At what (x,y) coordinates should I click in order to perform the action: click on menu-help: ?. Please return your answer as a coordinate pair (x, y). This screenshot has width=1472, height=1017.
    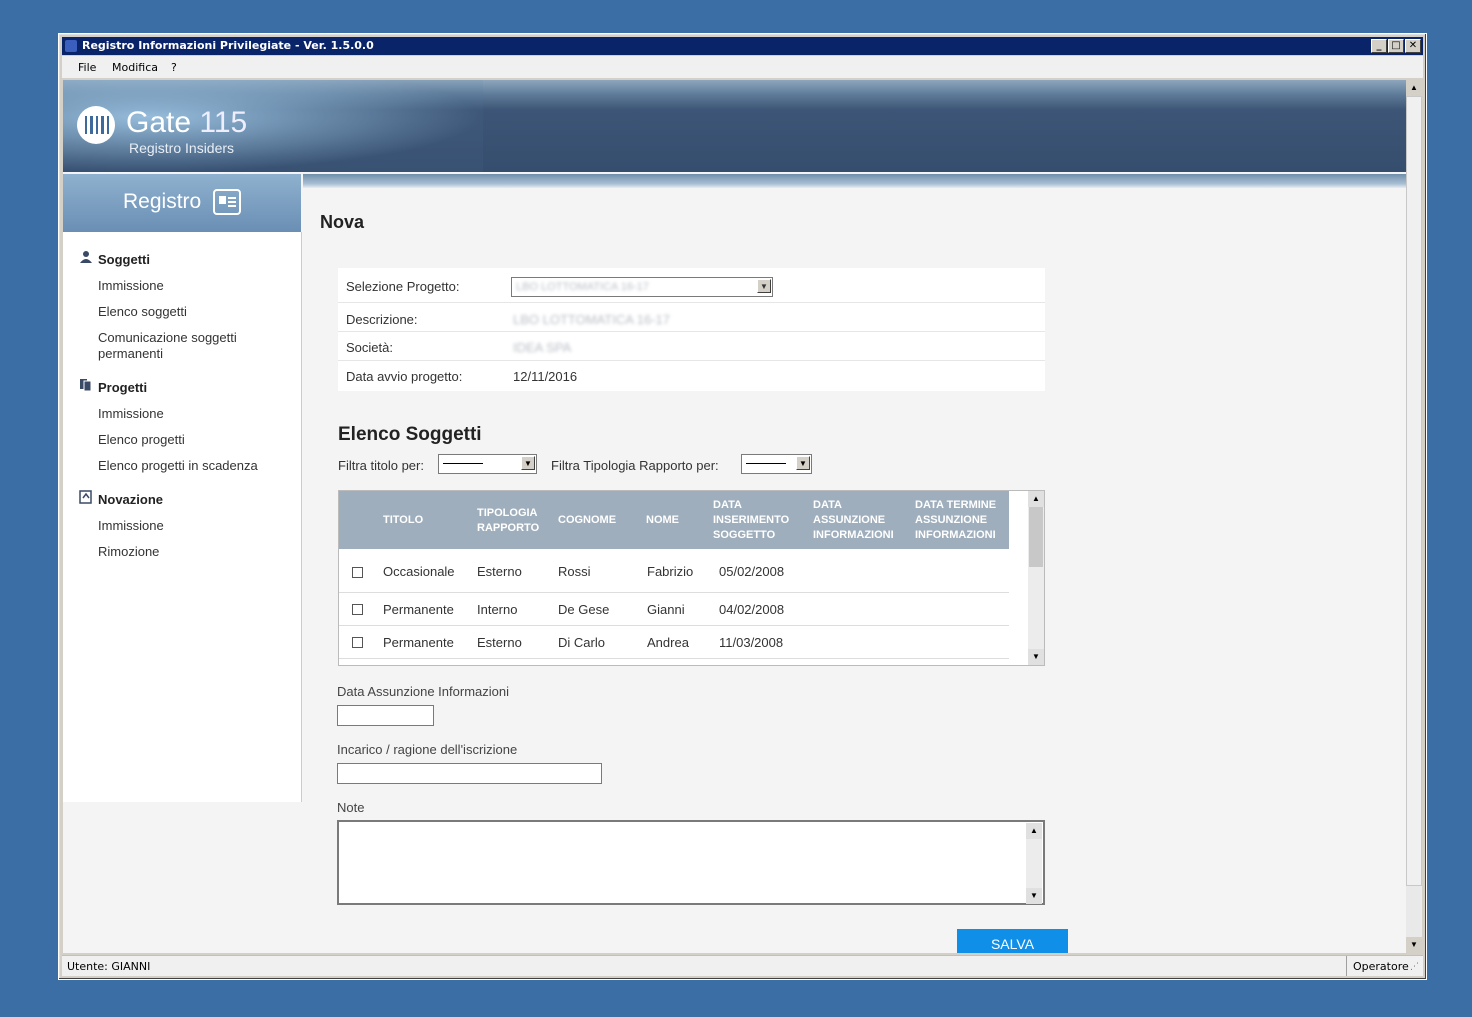
    Looking at the image, I should click on (174, 67).